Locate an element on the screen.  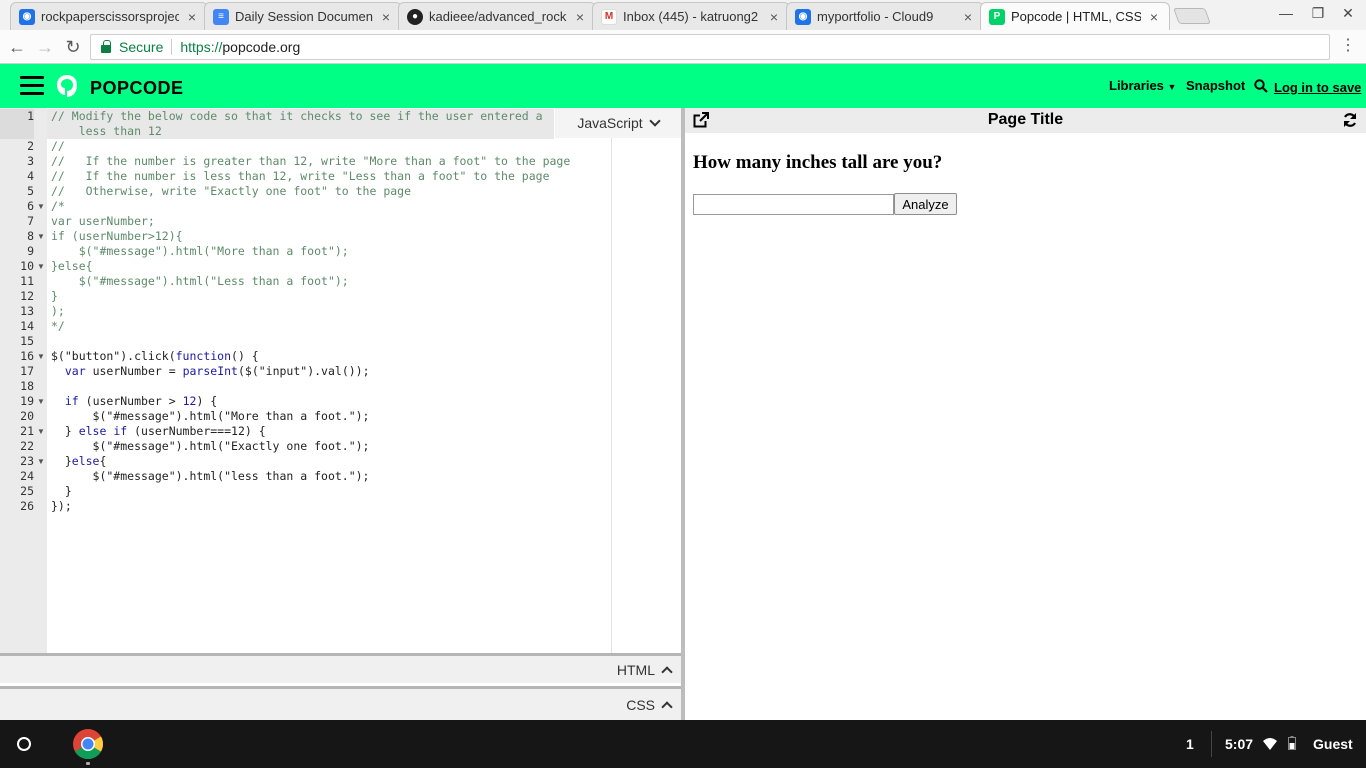
snapshot-button: Snapshot is located at coordinates (1215, 85).